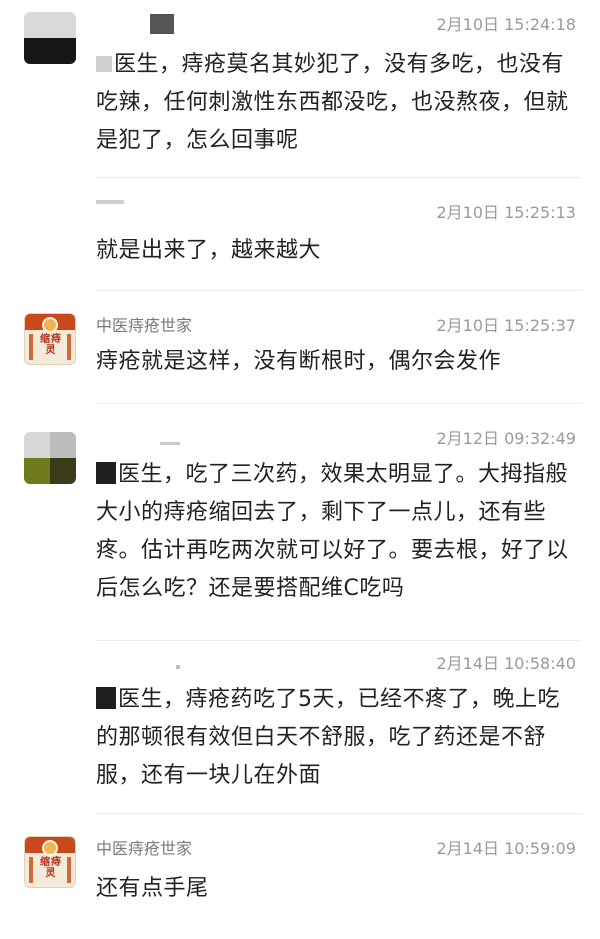 Image resolution: width=600 pixels, height=939 pixels. Describe the element at coordinates (506, 325) in the screenshot. I see `comment-time: 2月10日 15:25:37` at that location.